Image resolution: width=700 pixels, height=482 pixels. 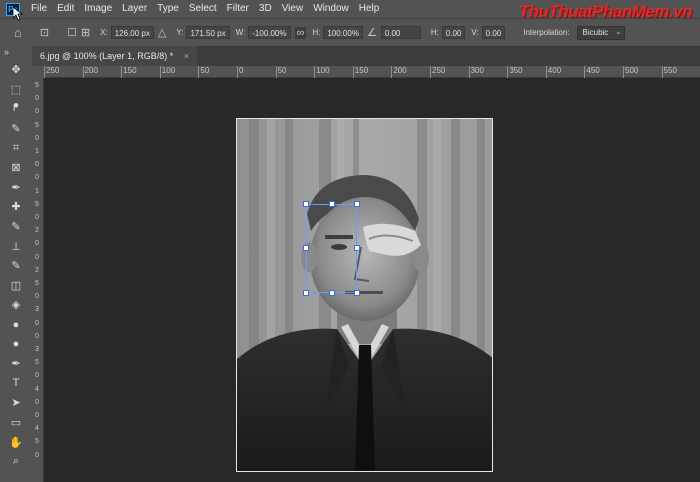 I want to click on transform-handle-top-right, so click(x=357, y=204).